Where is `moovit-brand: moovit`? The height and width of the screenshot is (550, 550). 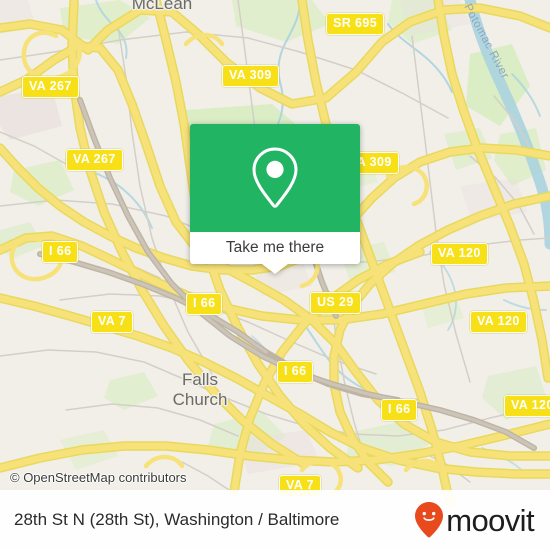
moovit-brand: moovit is located at coordinates (474, 520).